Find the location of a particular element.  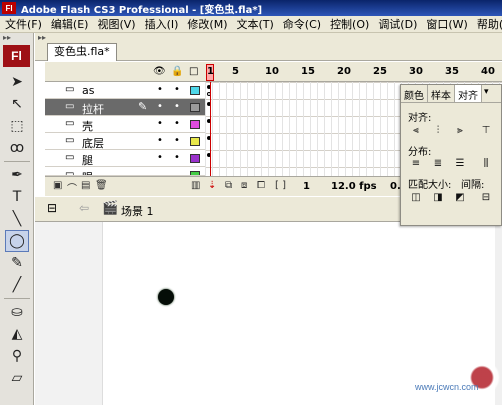

menu-view: 视图(V) is located at coordinates (115, 24).